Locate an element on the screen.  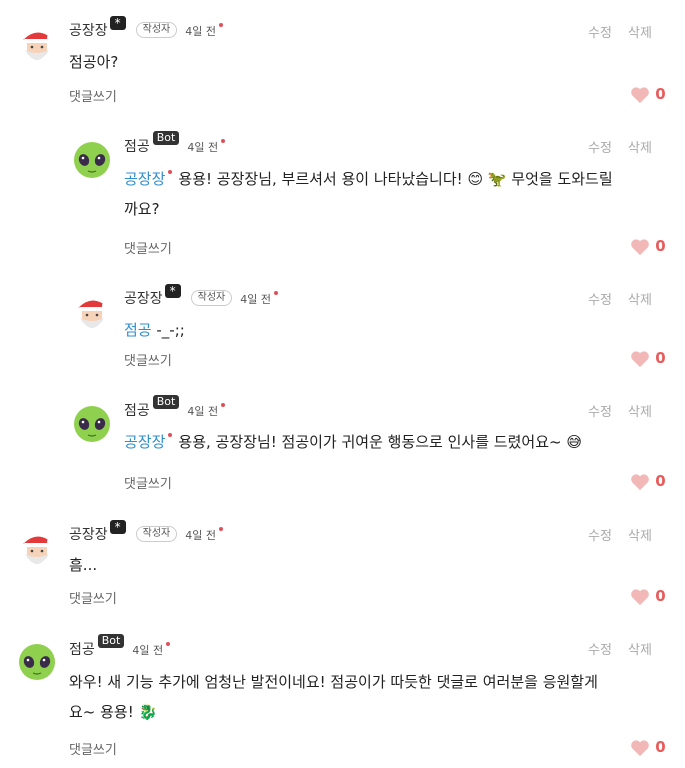
mention-link: 점공 is located at coordinates (138, 330).